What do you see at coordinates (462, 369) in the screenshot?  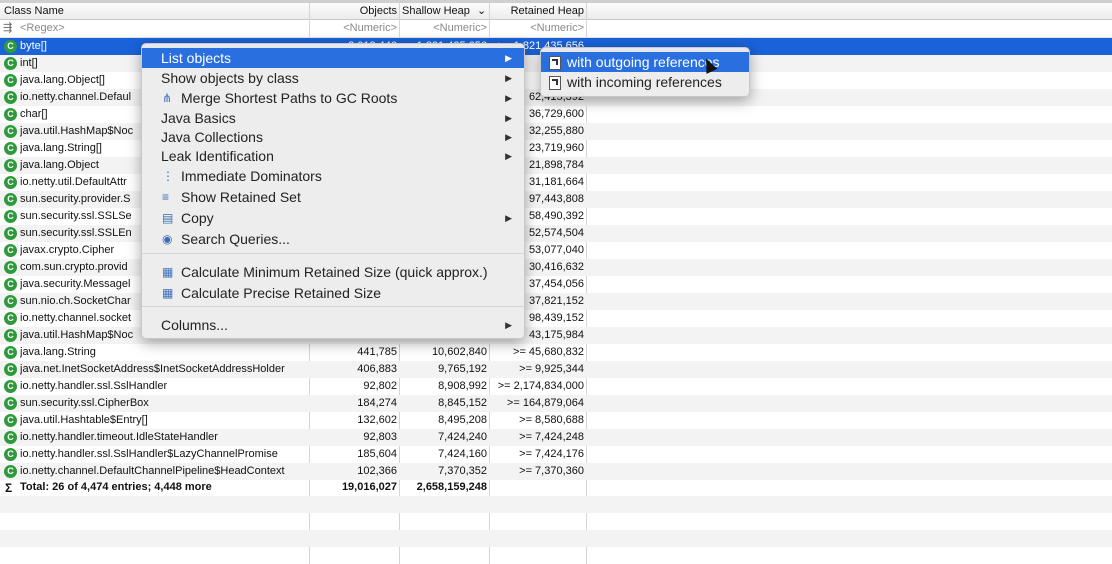 I see `shallow-heap-cell: 9,765,192` at bounding box center [462, 369].